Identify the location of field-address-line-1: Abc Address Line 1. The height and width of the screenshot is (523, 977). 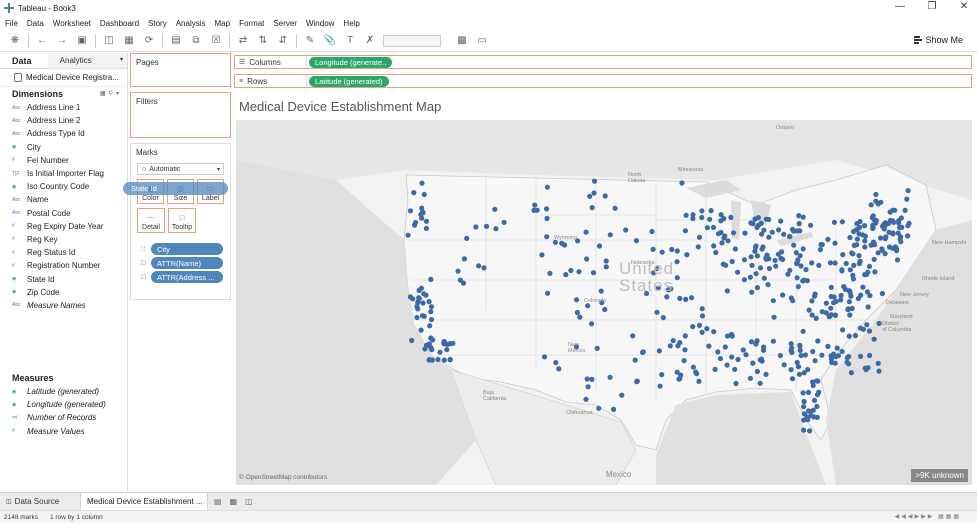
(63, 107).